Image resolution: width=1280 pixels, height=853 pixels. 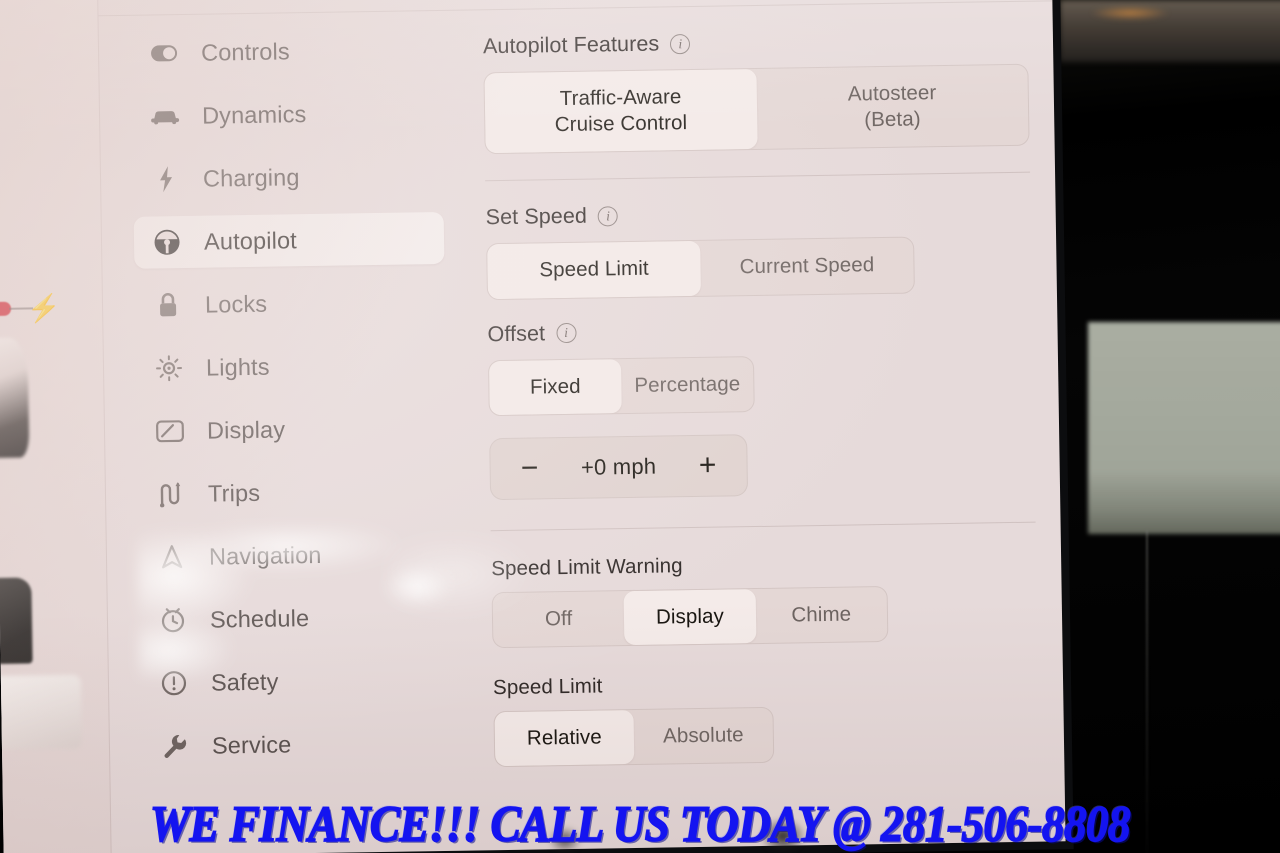 I want to click on steering-wheel-icon, so click(x=167, y=242).